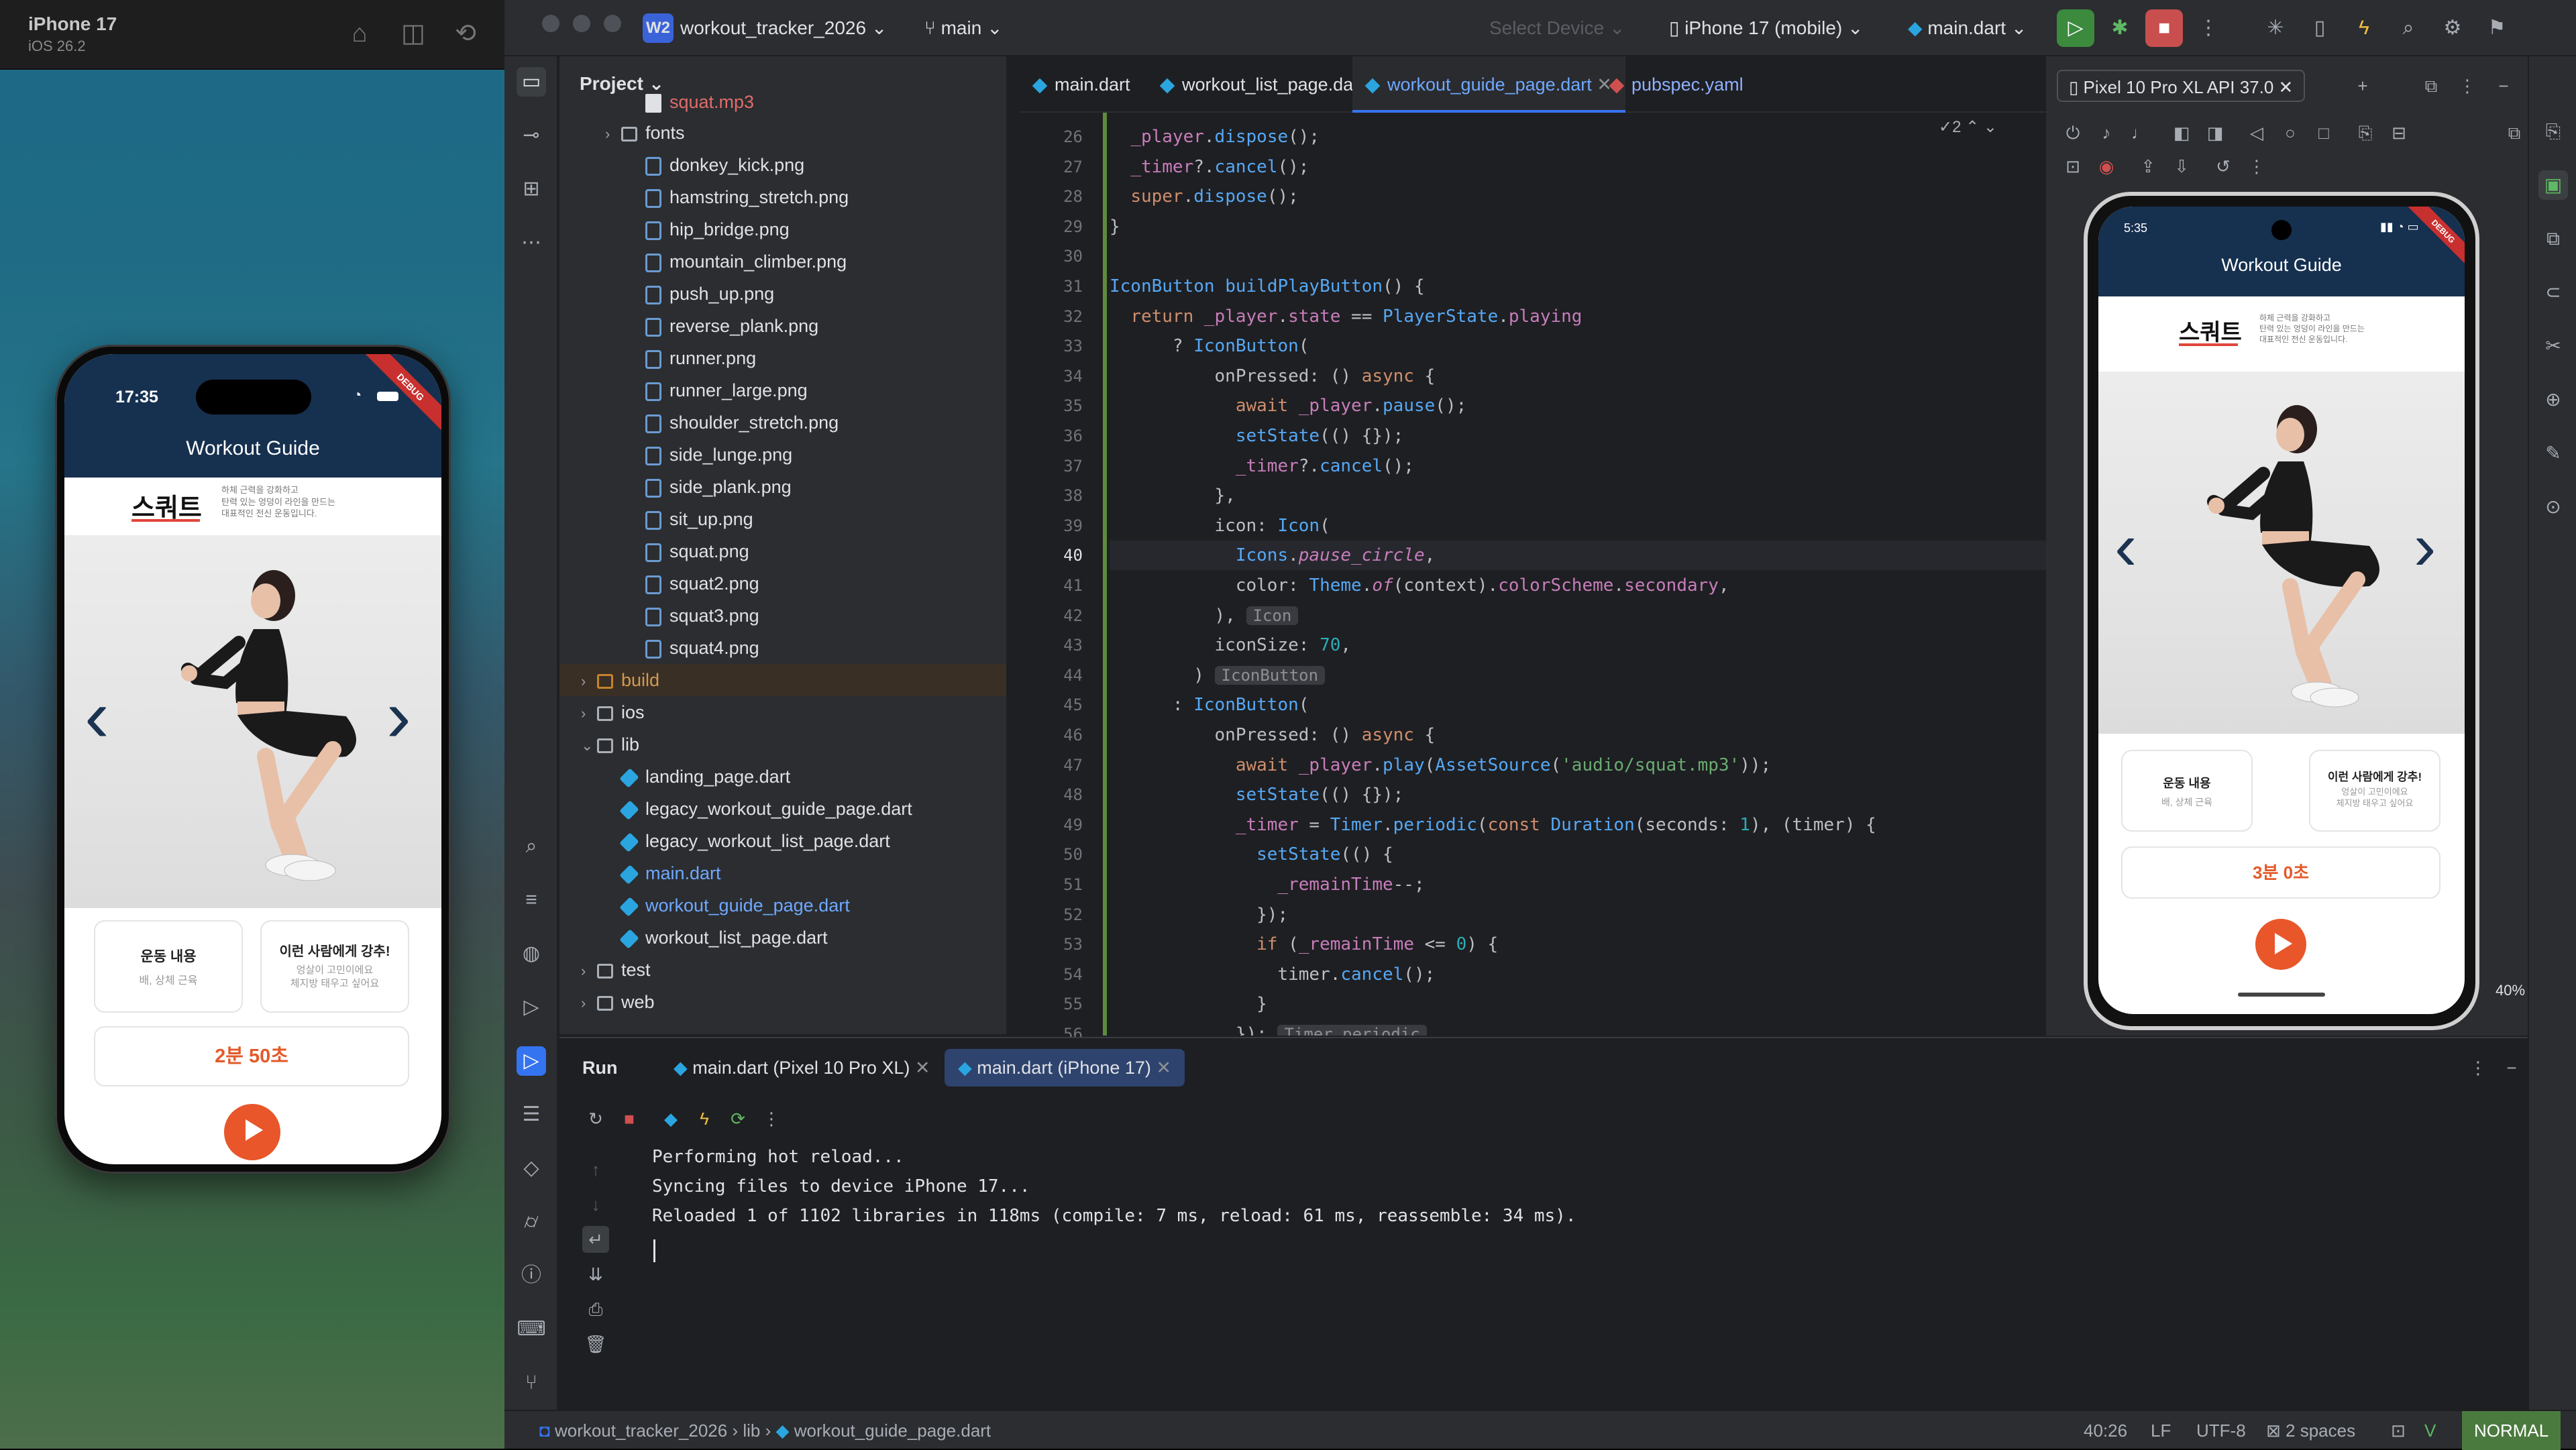 Image resolution: width=2576 pixels, height=1450 pixels. Describe the element at coordinates (2215, 133) in the screenshot. I see `rotate-right-icon: ◨` at that location.